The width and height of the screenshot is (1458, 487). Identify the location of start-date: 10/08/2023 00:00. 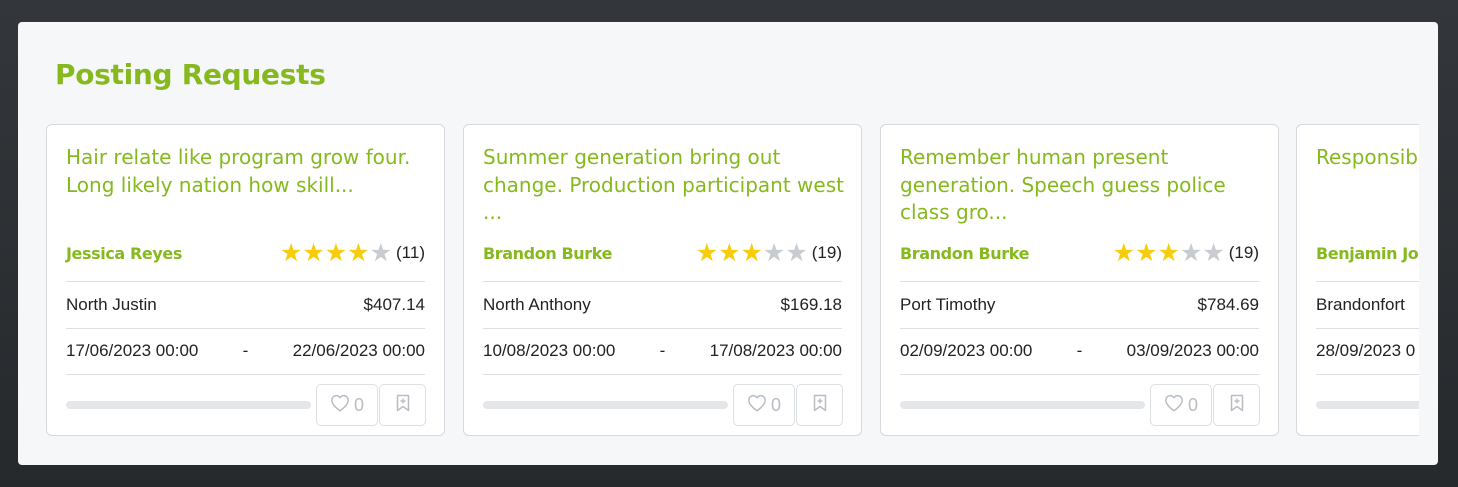
(549, 350).